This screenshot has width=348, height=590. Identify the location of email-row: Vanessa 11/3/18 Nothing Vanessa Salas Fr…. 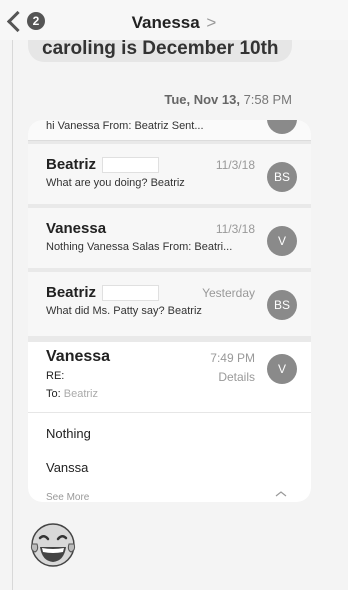
(169, 238).